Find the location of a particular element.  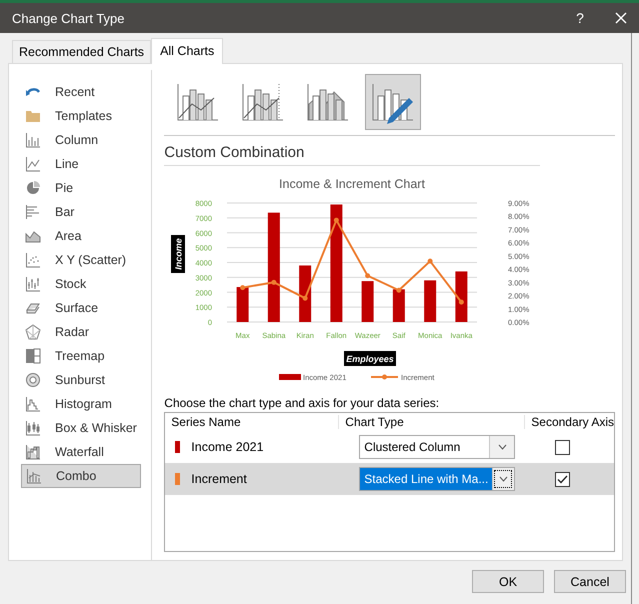

combo-chart-icon is located at coordinates (34, 476).